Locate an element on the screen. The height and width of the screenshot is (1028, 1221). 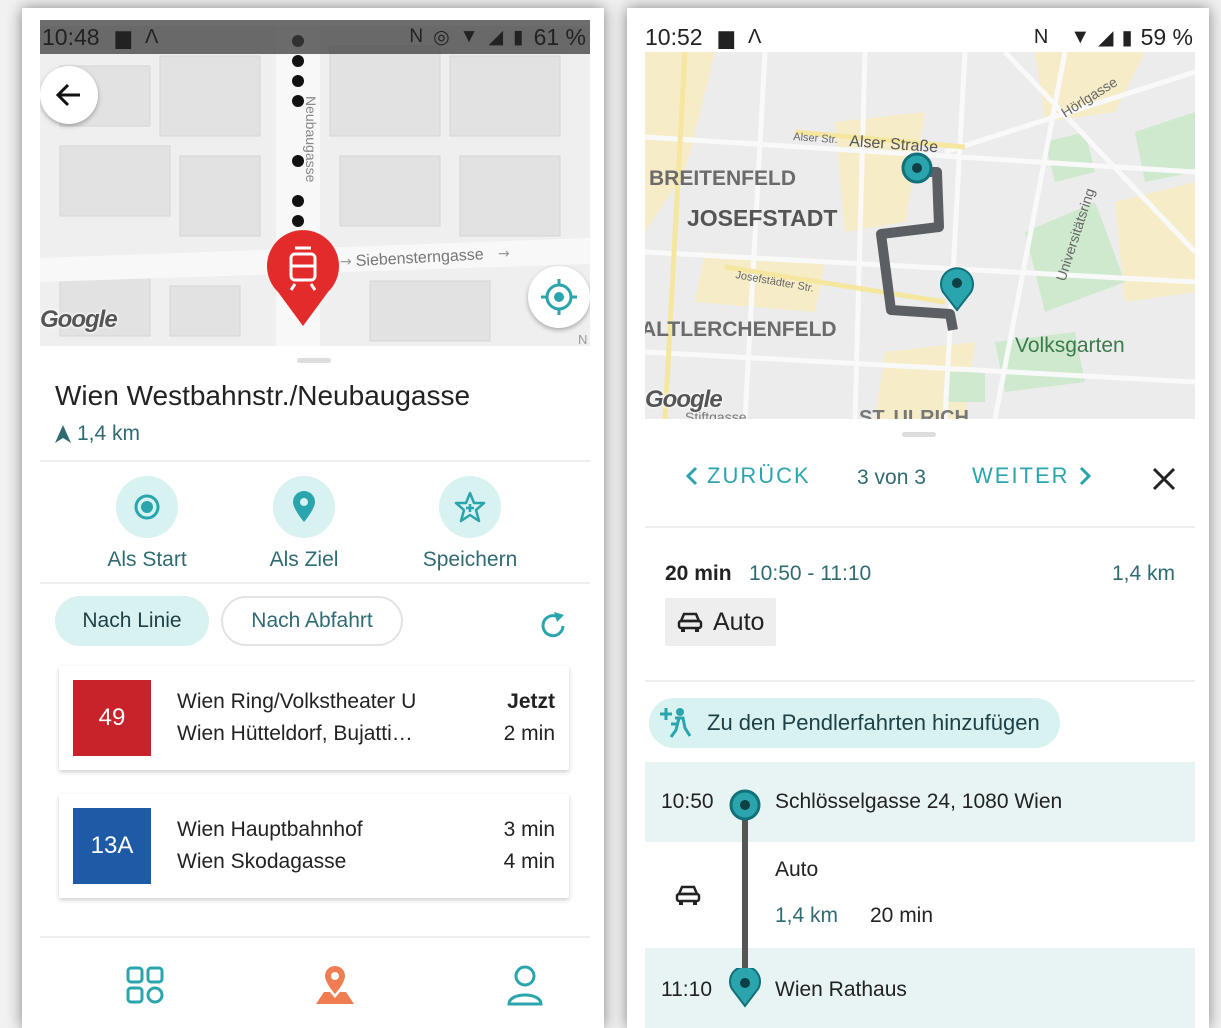
route-distance: 1,4 km is located at coordinates (1143, 573).